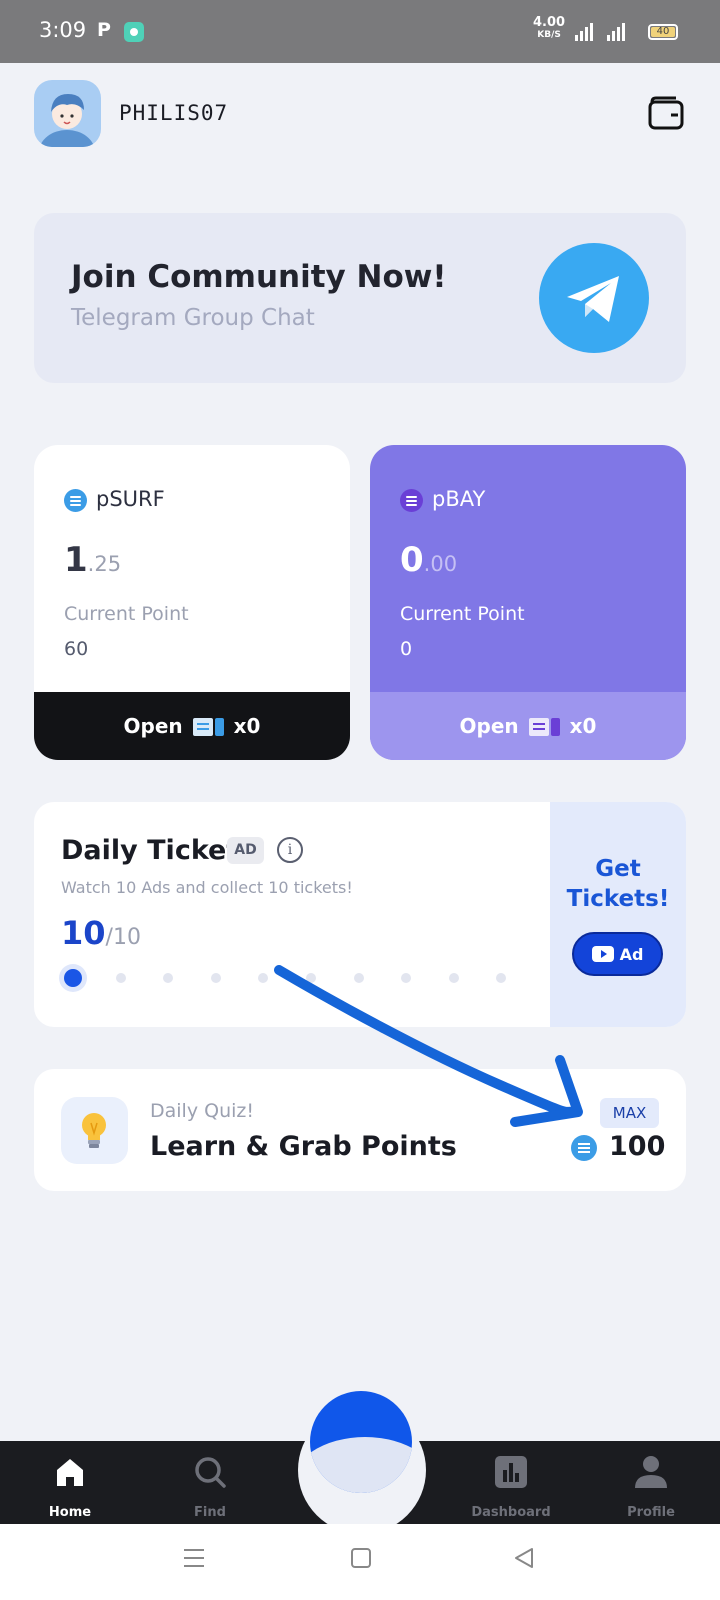  I want to click on center-action-button, so click(361, 1442).